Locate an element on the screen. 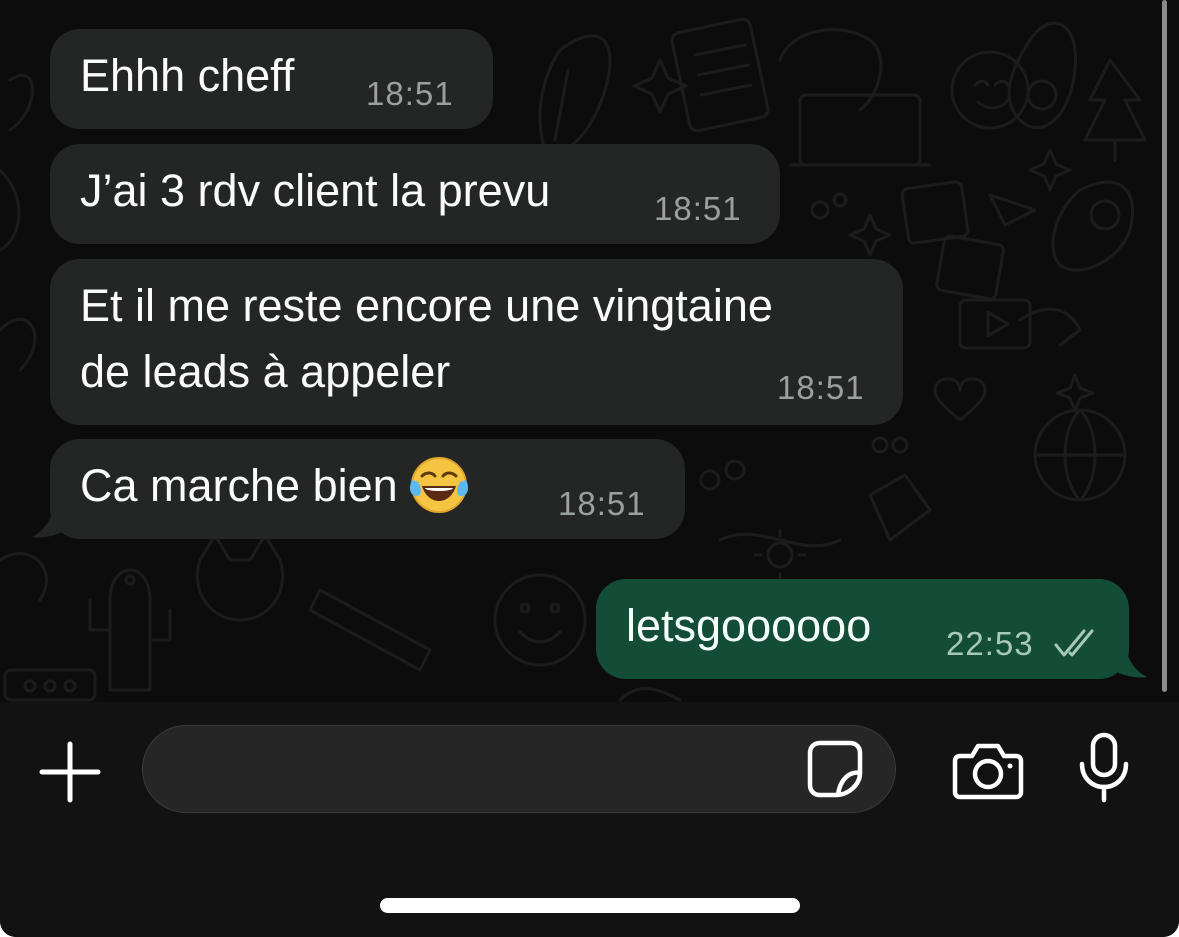 This screenshot has height=937, width=1179. message-text: Et il me reste encore une vingtaine is located at coordinates (426, 305).